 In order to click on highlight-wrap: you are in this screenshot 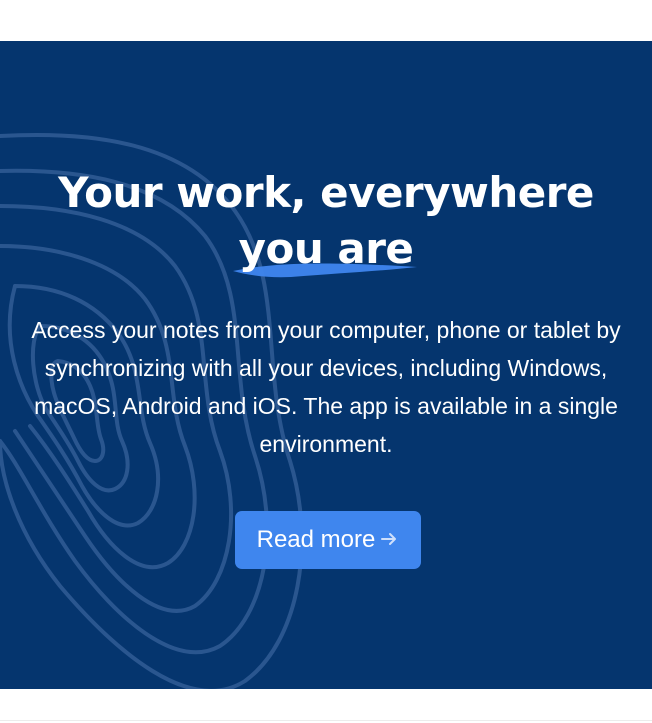, I will do `click(324, 249)`.